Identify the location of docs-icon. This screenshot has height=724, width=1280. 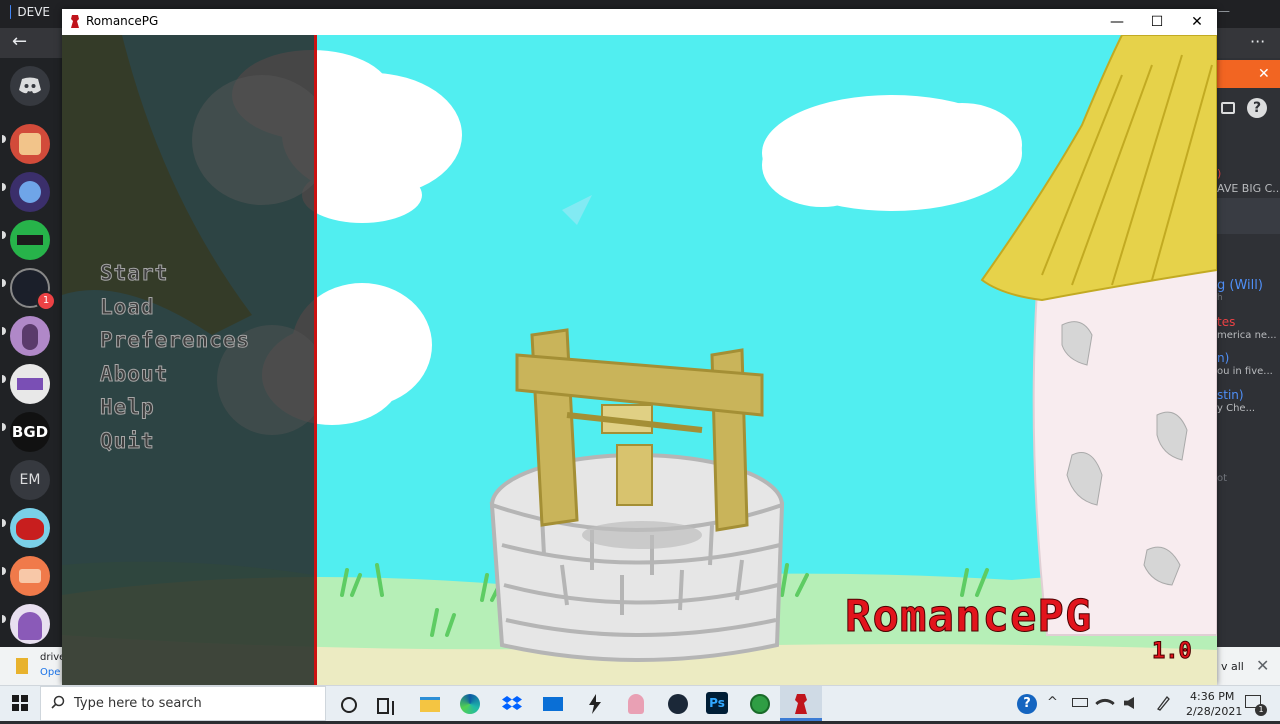
(11, 12).